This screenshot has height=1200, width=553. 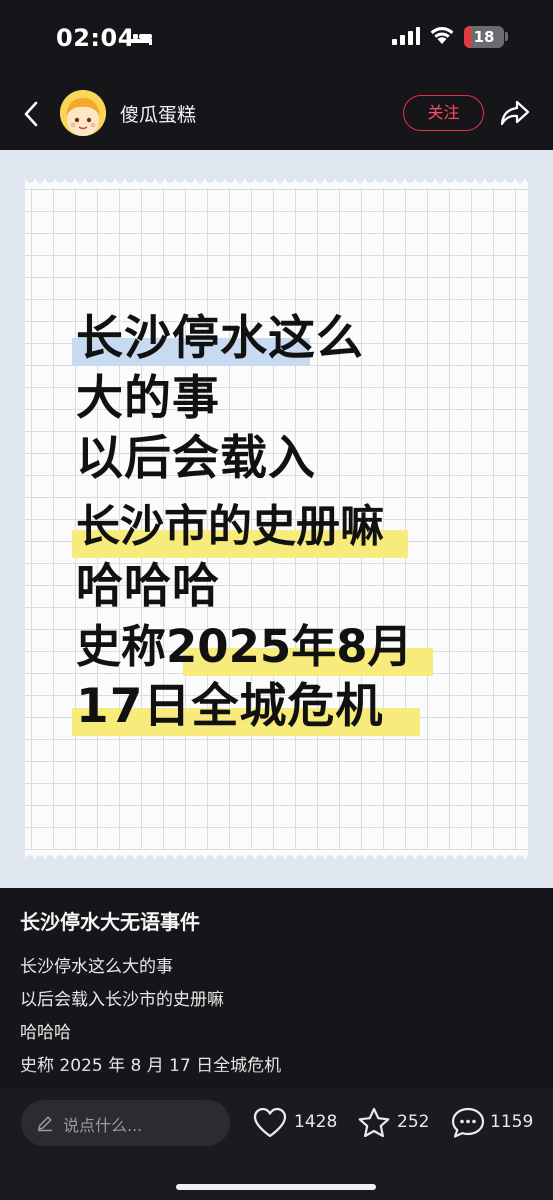 I want to click on share-icon, so click(x=515, y=113).